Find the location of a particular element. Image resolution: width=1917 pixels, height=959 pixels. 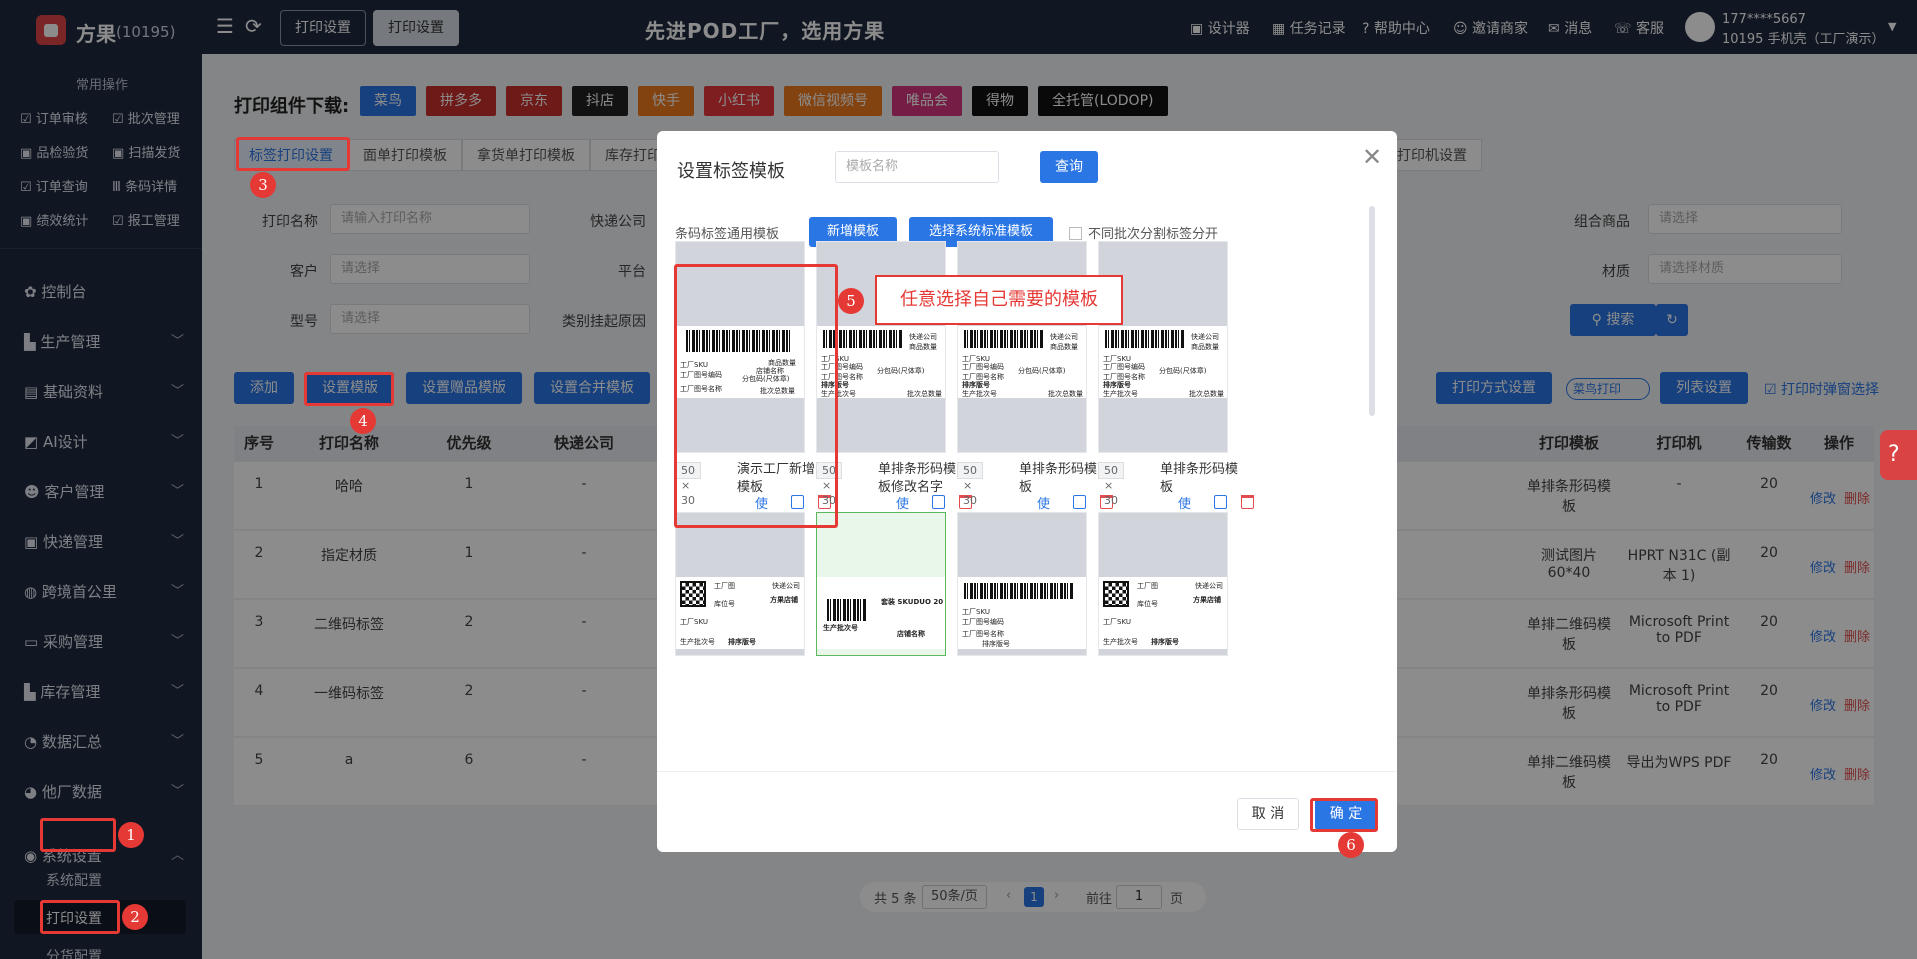

template-card: 工厂SKU 工厂图号编码 工厂图号名称排序版号 is located at coordinates (1022, 584).